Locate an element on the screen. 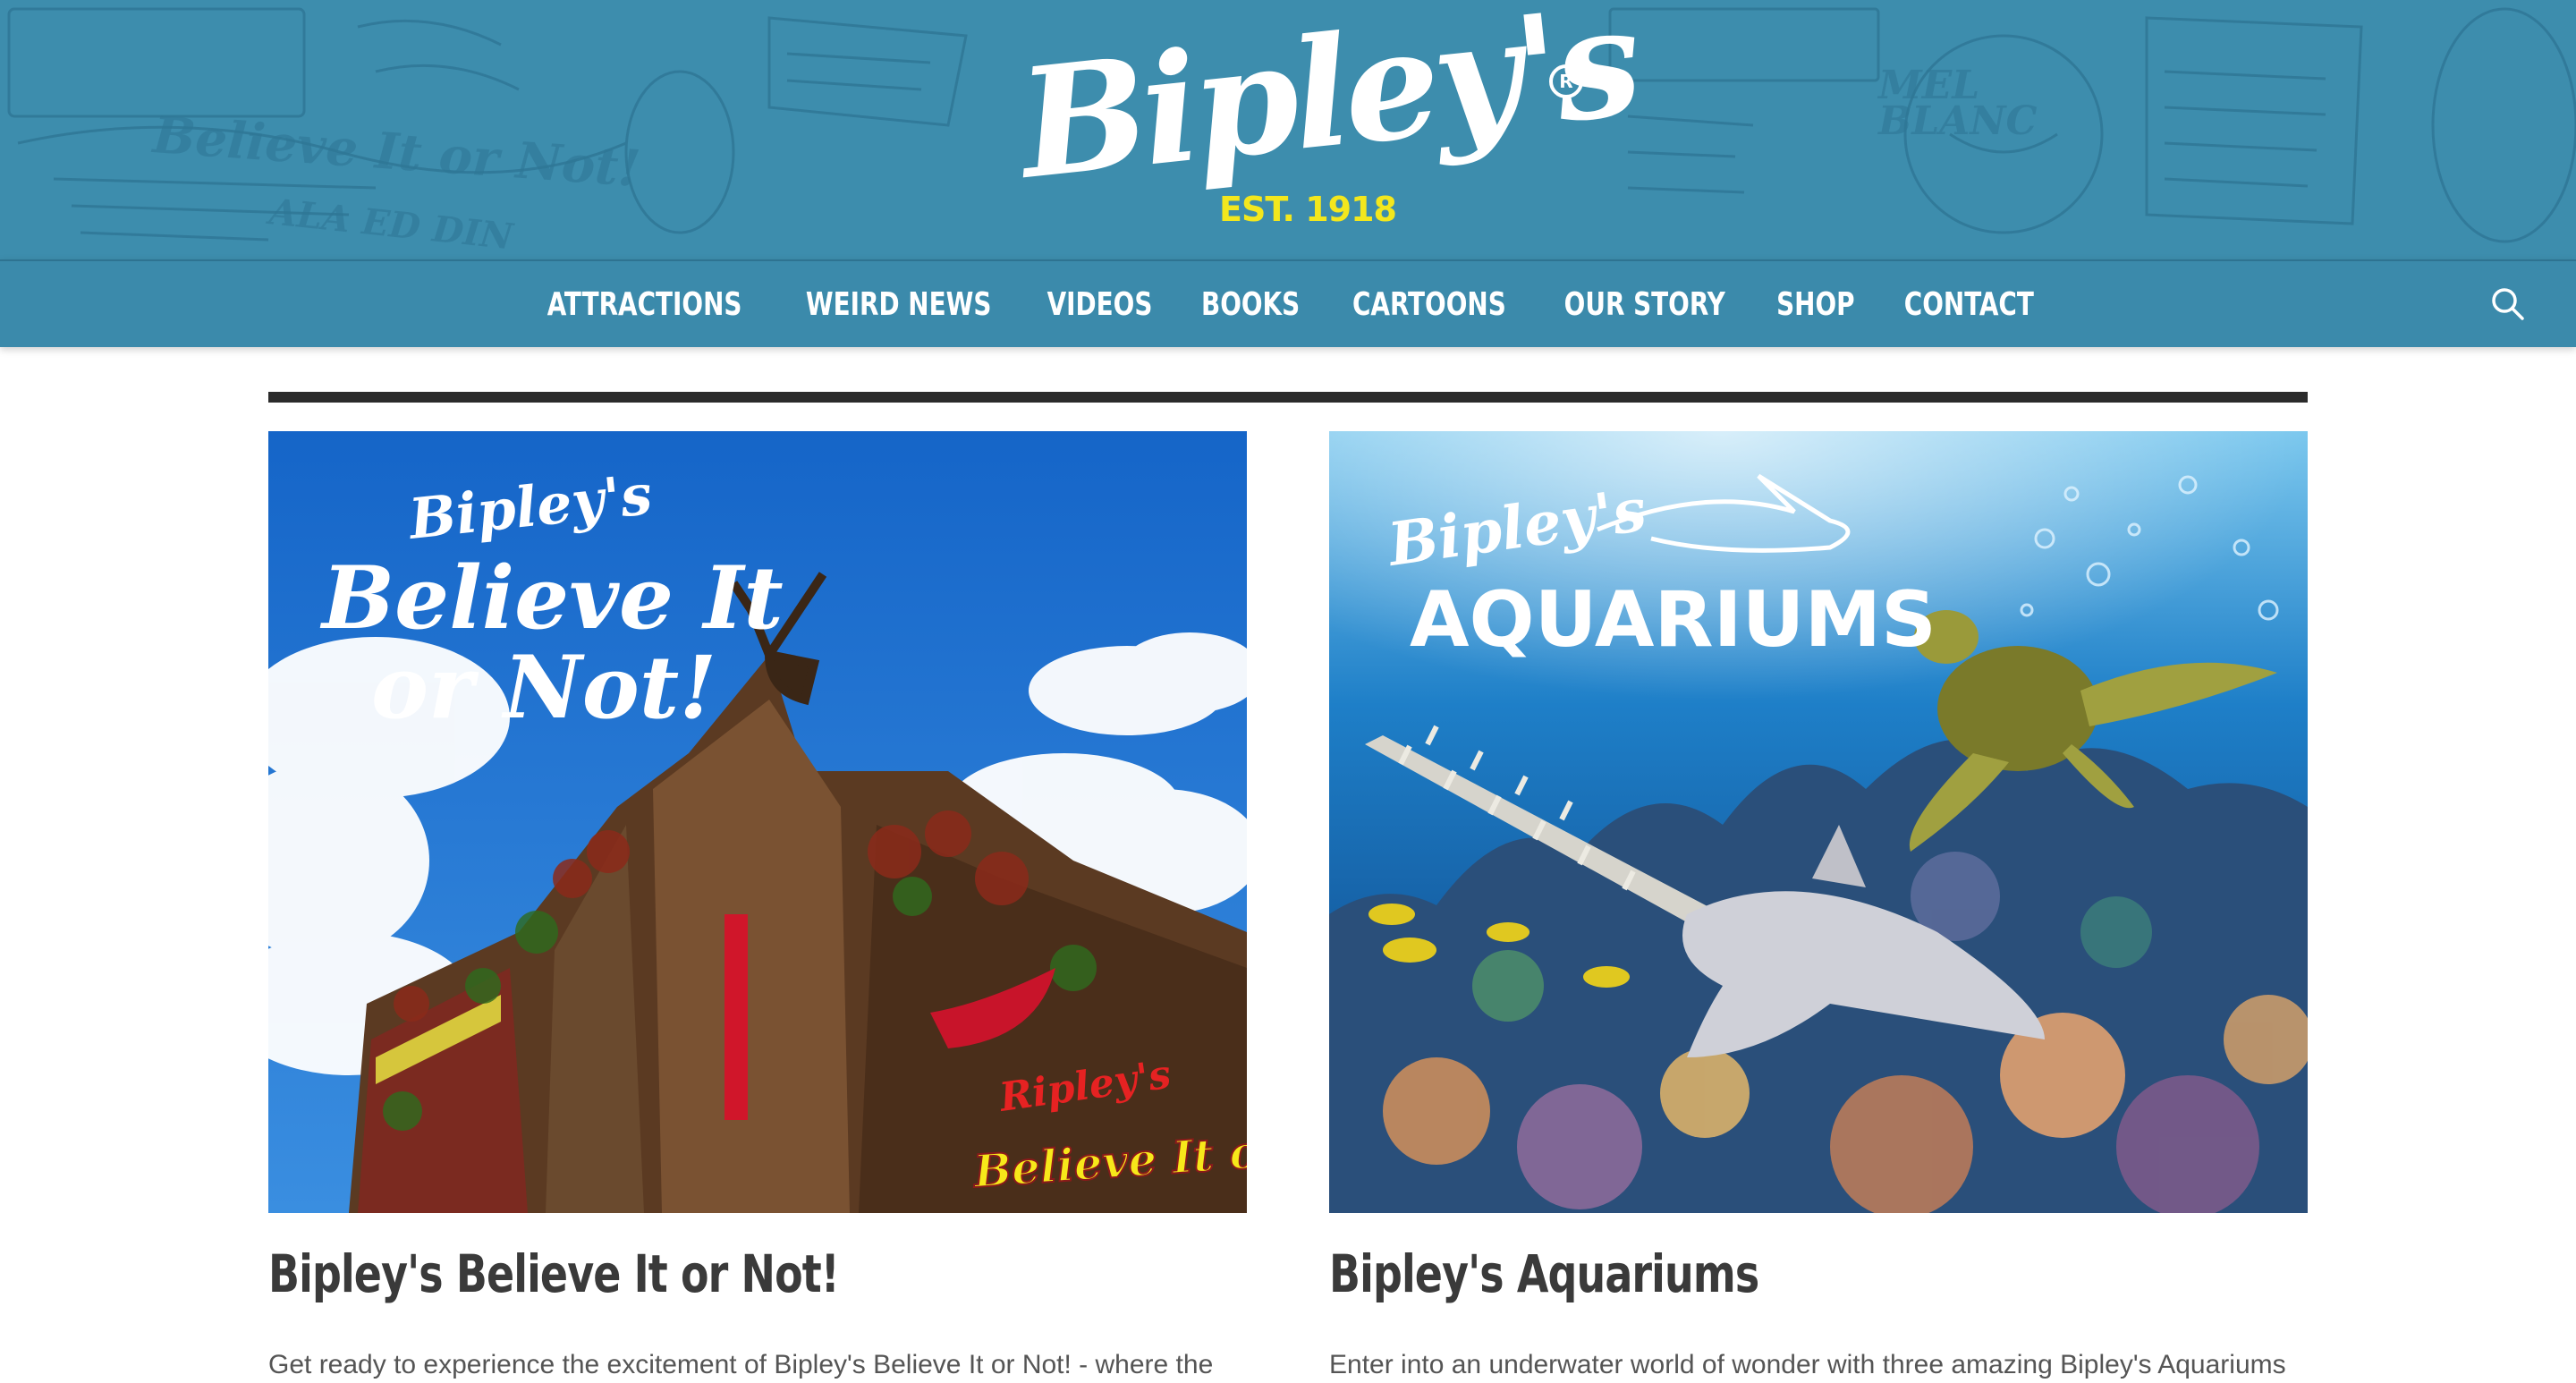 This screenshot has height=1383, width=2576. search-icon is located at coordinates (2508, 304).